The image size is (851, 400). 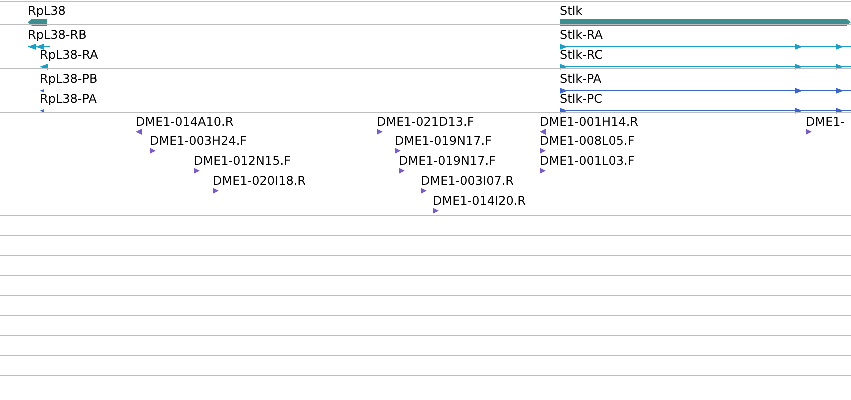 I want to click on feature-label: Stlk-PC, so click(x=582, y=99).